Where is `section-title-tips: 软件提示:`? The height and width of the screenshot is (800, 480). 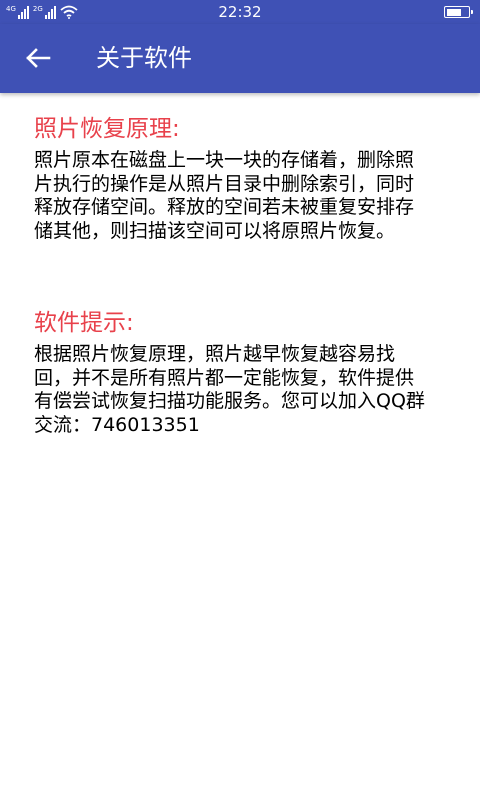 section-title-tips: 软件提示: is located at coordinates (84, 323).